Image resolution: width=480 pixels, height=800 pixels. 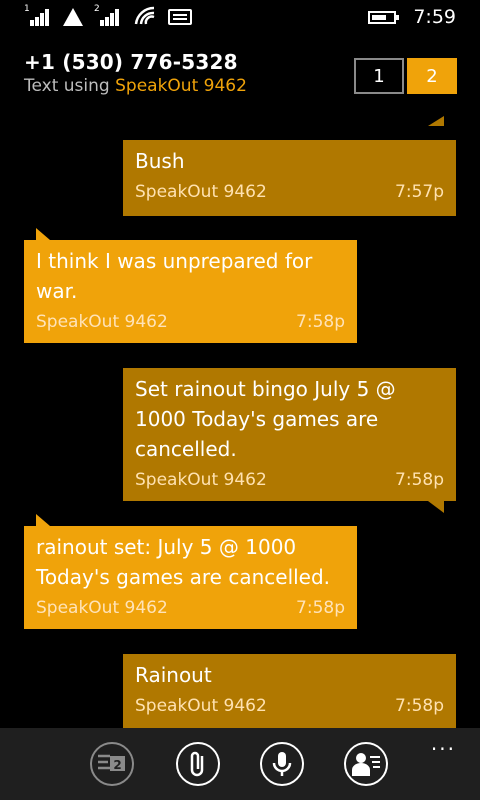 I want to click on signal-strength-sim1-icon: 1, so click(x=37, y=15).